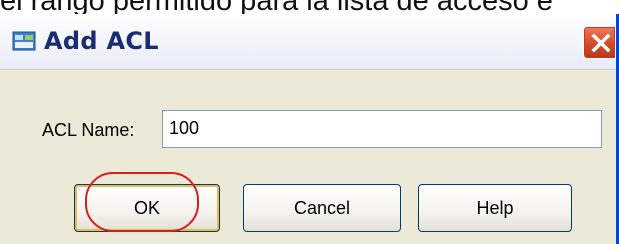 The height and width of the screenshot is (244, 619). Describe the element at coordinates (101, 41) in the screenshot. I see `dialog-title: Add ACL` at that location.